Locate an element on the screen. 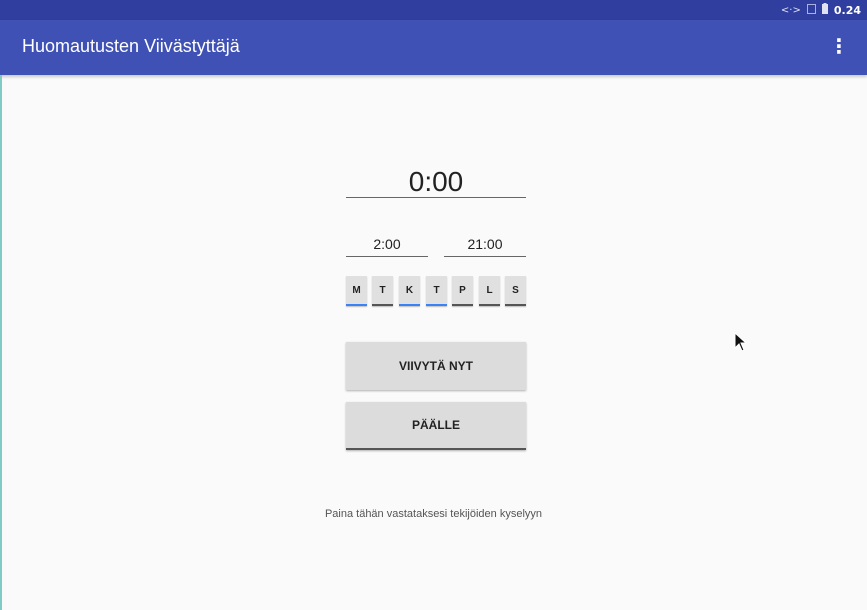  delay-duration-field: 0:00 is located at coordinates (436, 180).